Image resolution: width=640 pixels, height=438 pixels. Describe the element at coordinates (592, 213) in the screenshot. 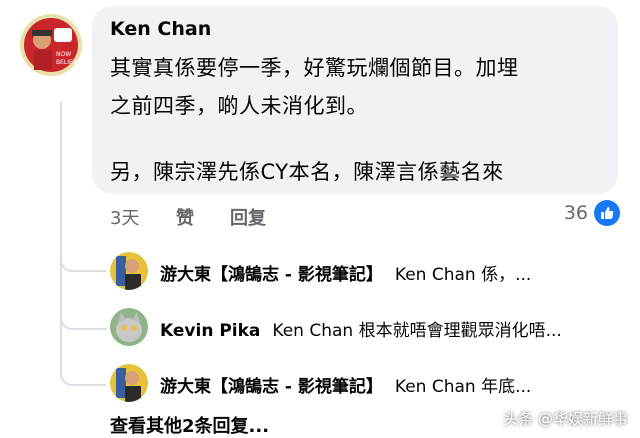

I see `reaction-summary: 36` at that location.